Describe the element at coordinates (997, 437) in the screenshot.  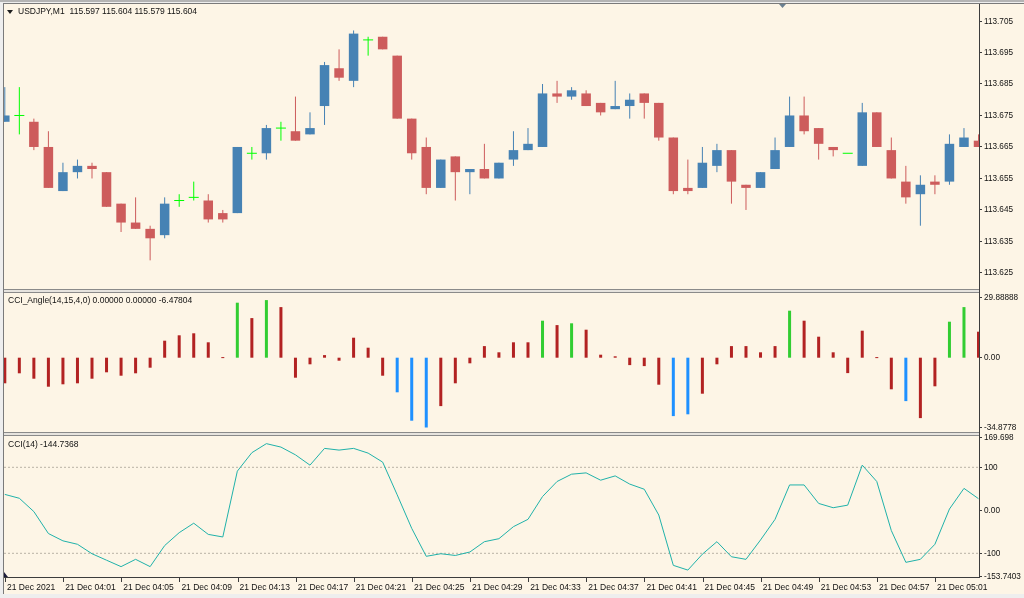
I see `axis-label: 169.698` at that location.